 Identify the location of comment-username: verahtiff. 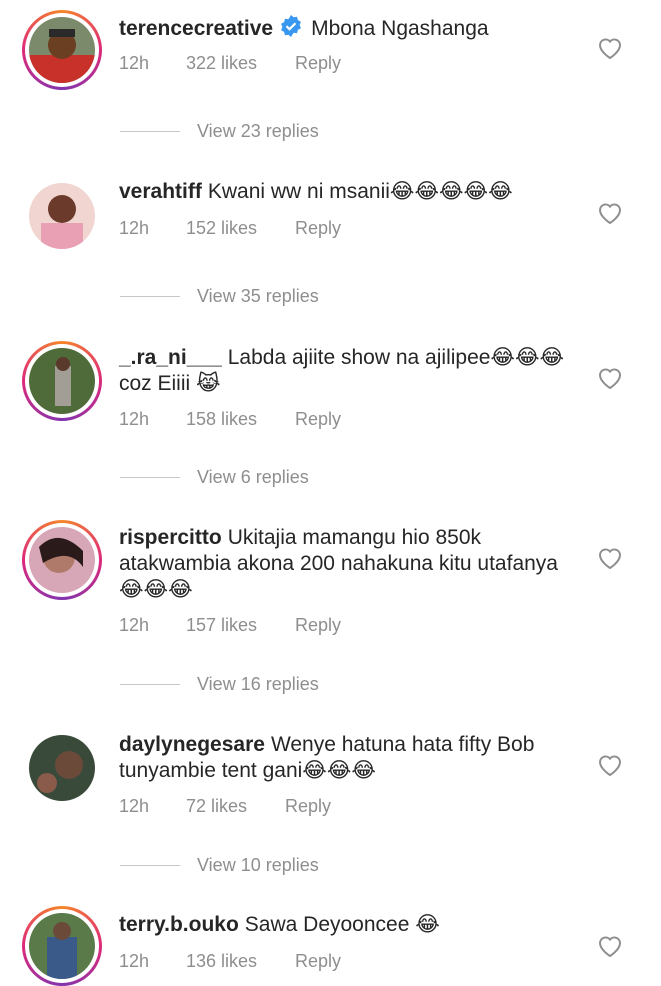
(160, 191).